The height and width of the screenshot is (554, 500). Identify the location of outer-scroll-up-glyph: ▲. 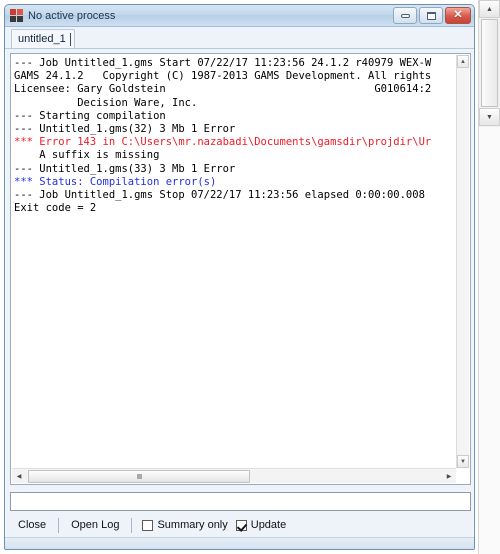
(489, 9).